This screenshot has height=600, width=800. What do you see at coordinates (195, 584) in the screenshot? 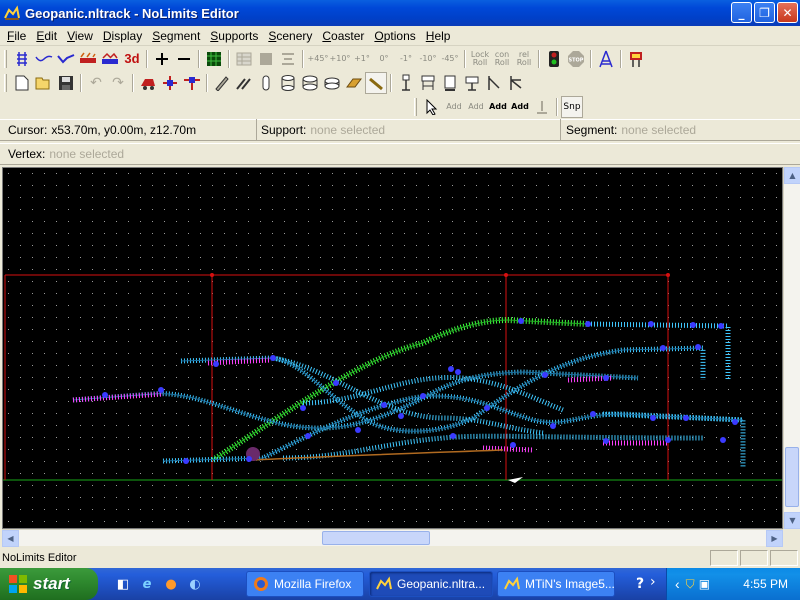
I see `messenger-icon: ◐` at bounding box center [195, 584].